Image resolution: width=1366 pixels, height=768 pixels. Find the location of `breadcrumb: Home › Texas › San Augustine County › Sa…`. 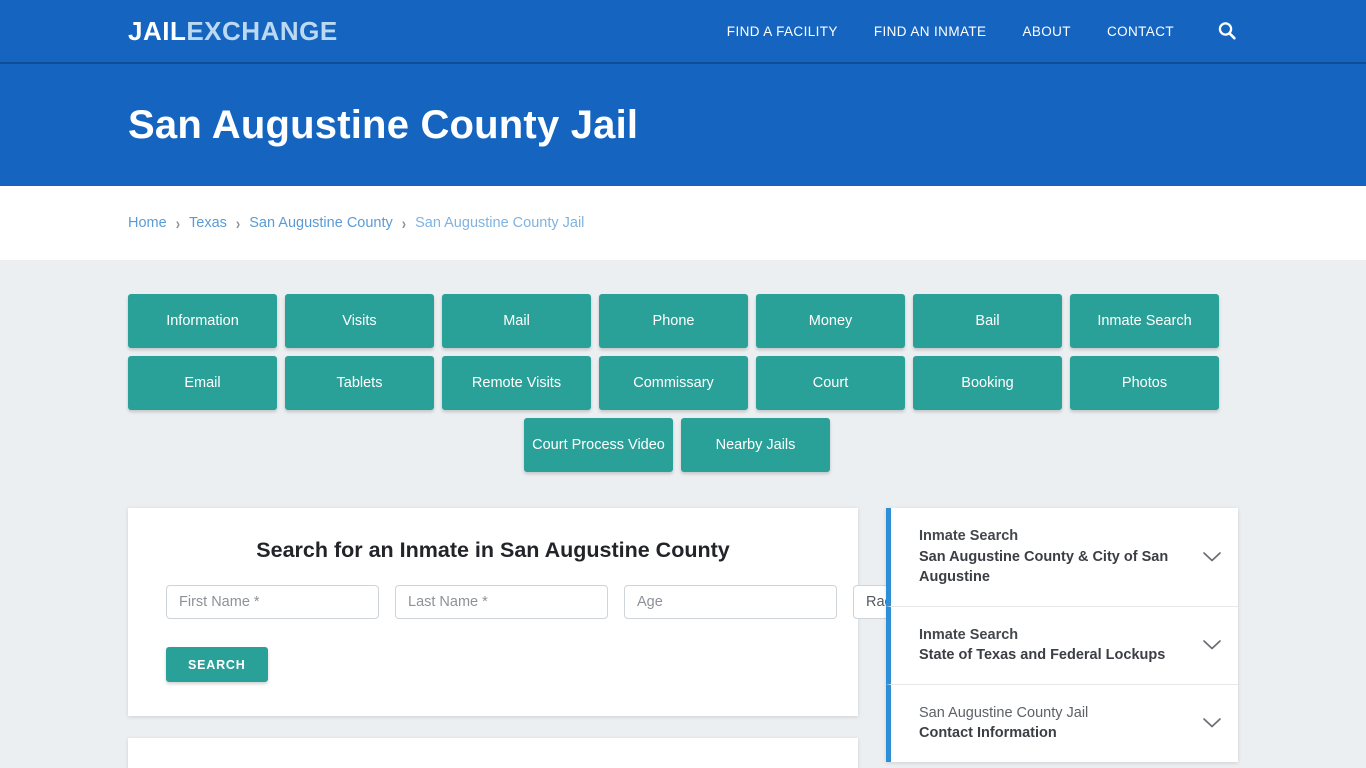

breadcrumb: Home › Texas › San Augustine County › Sa… is located at coordinates (356, 223).